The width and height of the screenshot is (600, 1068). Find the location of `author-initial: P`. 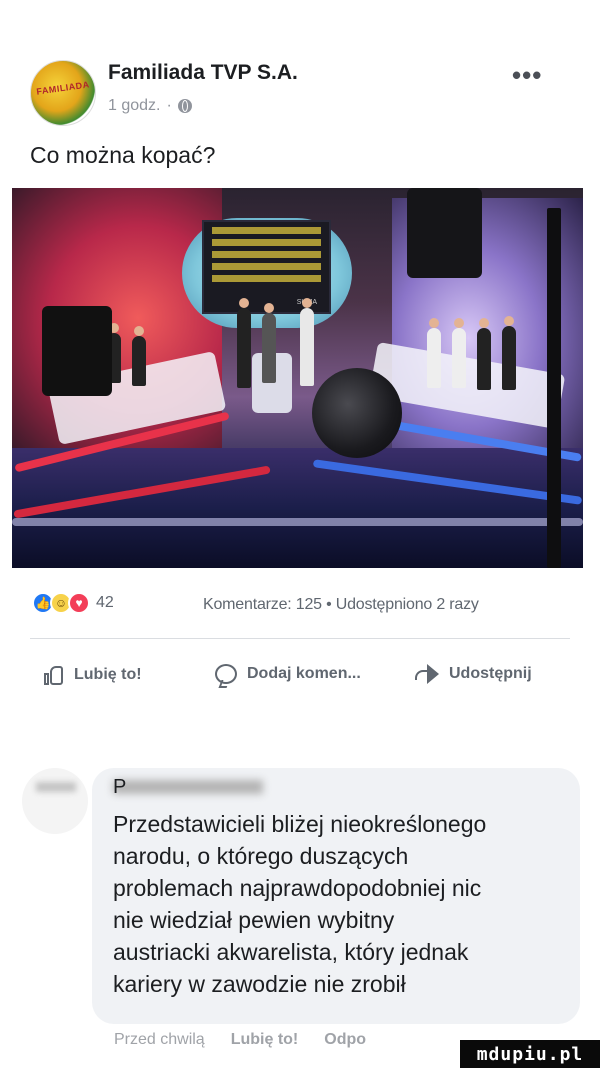

author-initial: P is located at coordinates (120, 787).